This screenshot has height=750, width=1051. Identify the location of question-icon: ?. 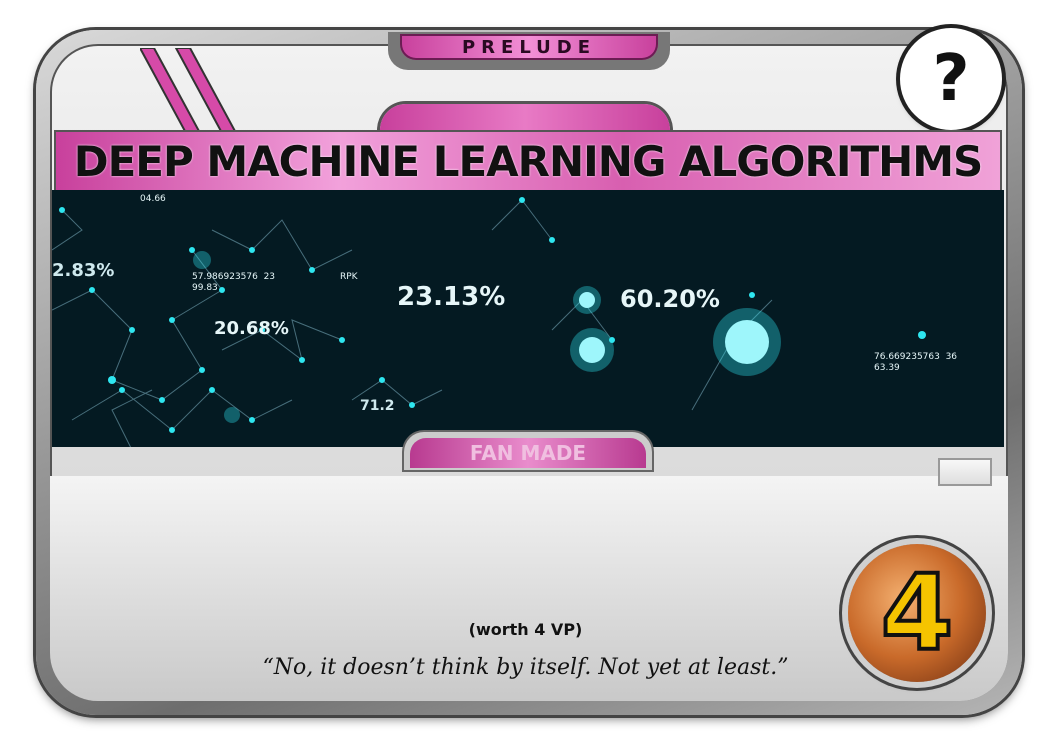
(951, 79).